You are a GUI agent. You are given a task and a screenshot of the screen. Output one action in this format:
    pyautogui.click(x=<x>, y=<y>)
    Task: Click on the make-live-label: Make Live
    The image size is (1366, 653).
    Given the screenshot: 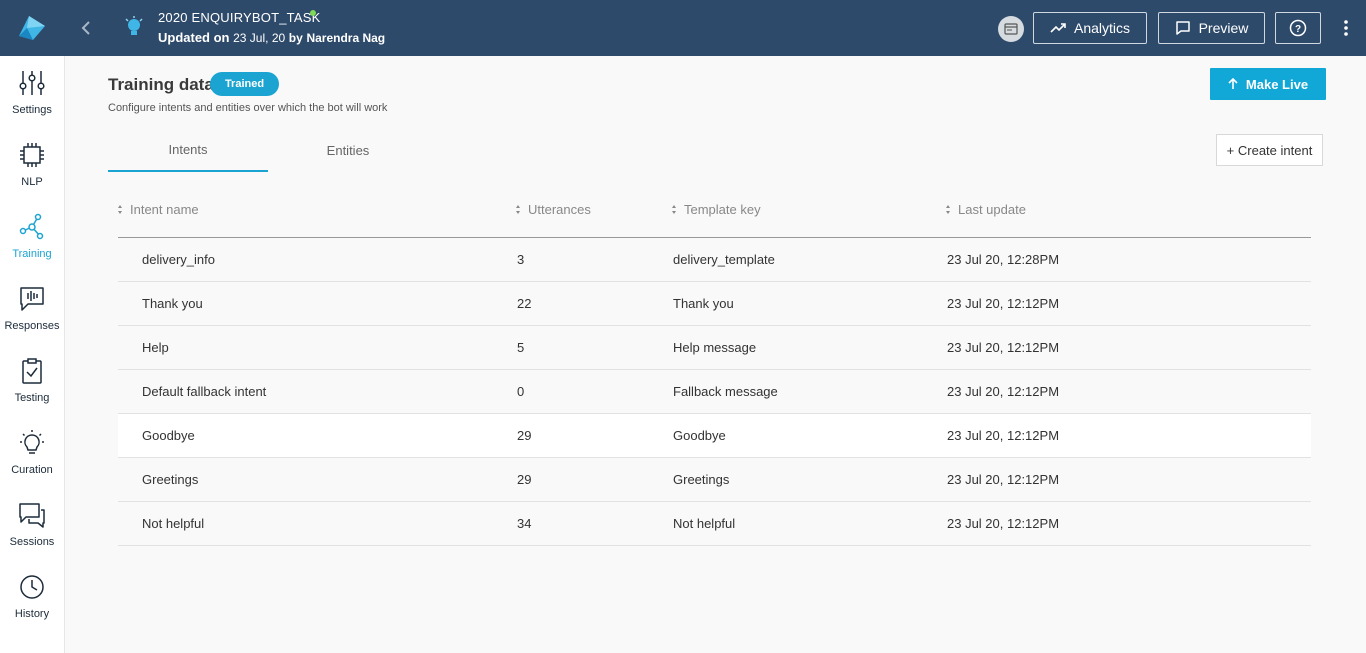 What is the action you would take?
    pyautogui.click(x=1277, y=84)
    